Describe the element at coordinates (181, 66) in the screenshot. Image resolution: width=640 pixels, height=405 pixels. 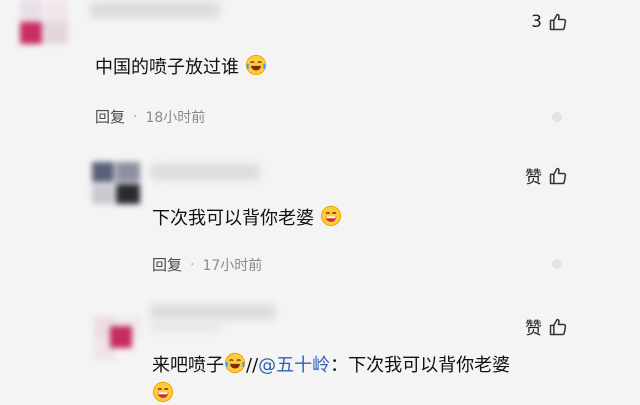
I see `comment-text: 中国的喷子放过谁` at that location.